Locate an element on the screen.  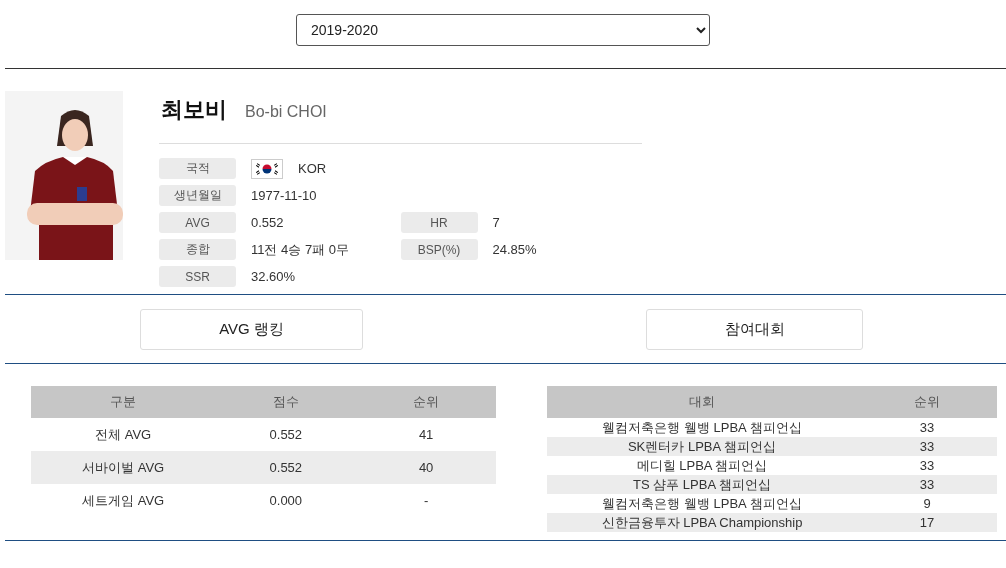
info-label: AVG is located at coordinates (197, 222).